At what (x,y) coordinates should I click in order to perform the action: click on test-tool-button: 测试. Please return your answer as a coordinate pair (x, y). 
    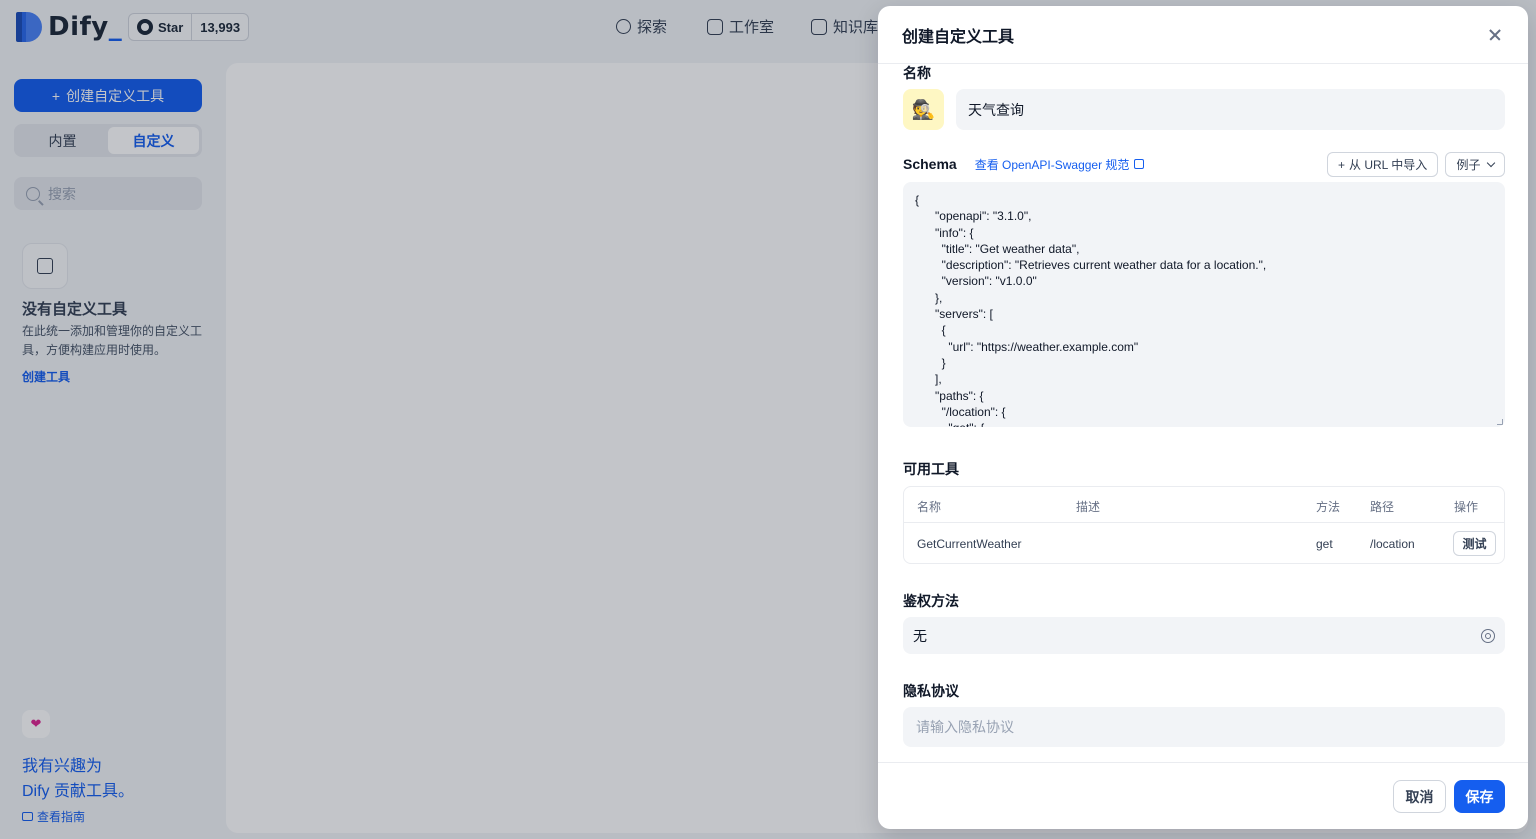
    Looking at the image, I should click on (1474, 543).